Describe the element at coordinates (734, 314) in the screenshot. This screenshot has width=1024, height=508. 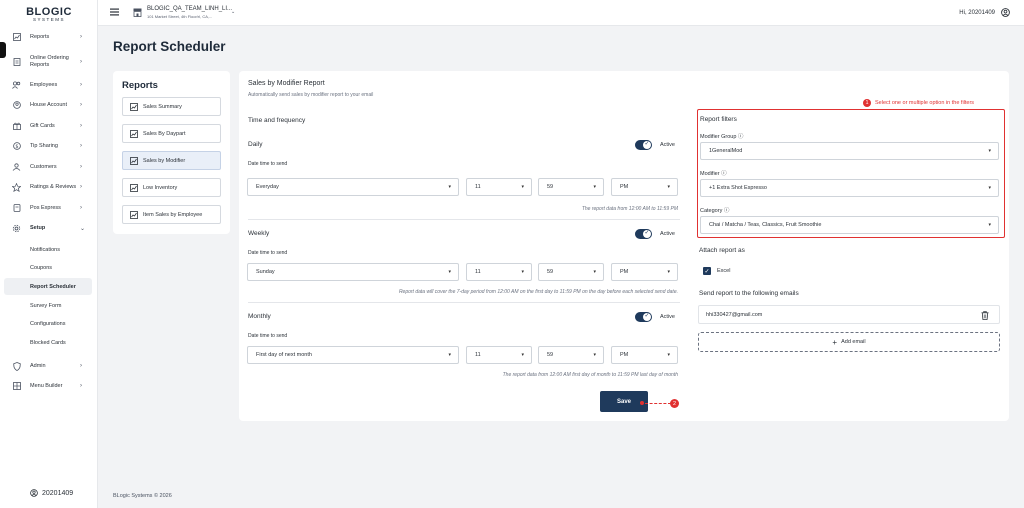
I see `email-value: hhi330427@gmail.com` at that location.